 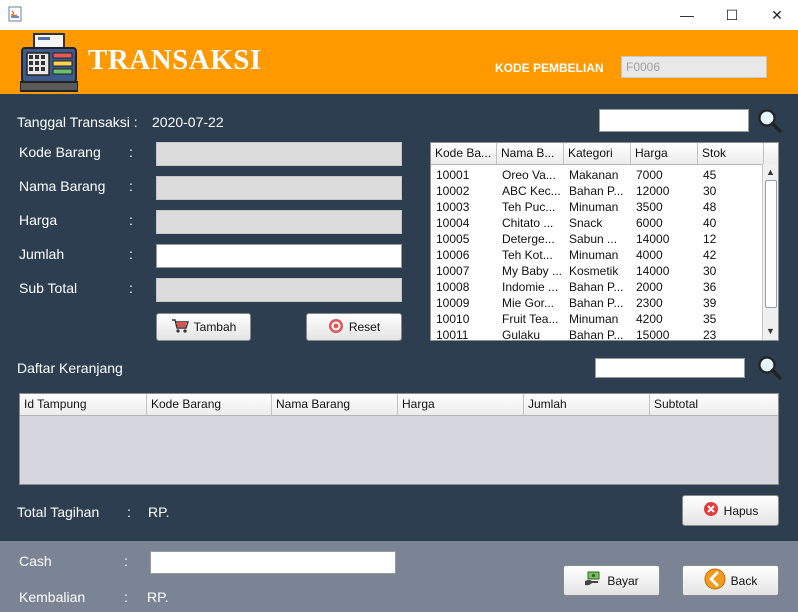 I want to click on jumlah-label: Jumlah, so click(x=42, y=254).